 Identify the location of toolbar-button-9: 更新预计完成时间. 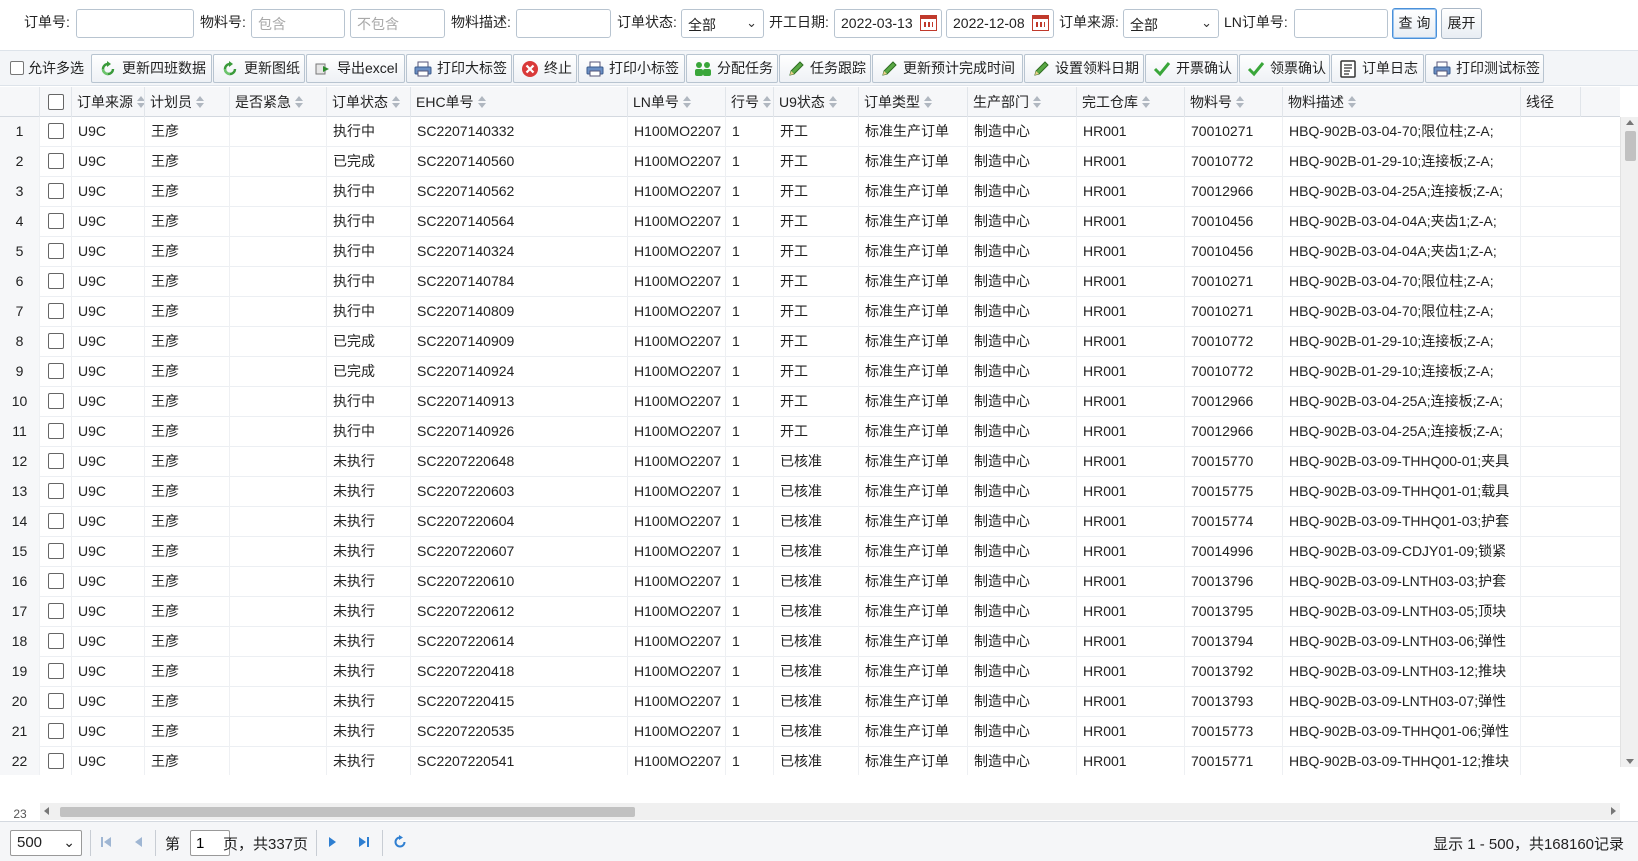
(947, 68).